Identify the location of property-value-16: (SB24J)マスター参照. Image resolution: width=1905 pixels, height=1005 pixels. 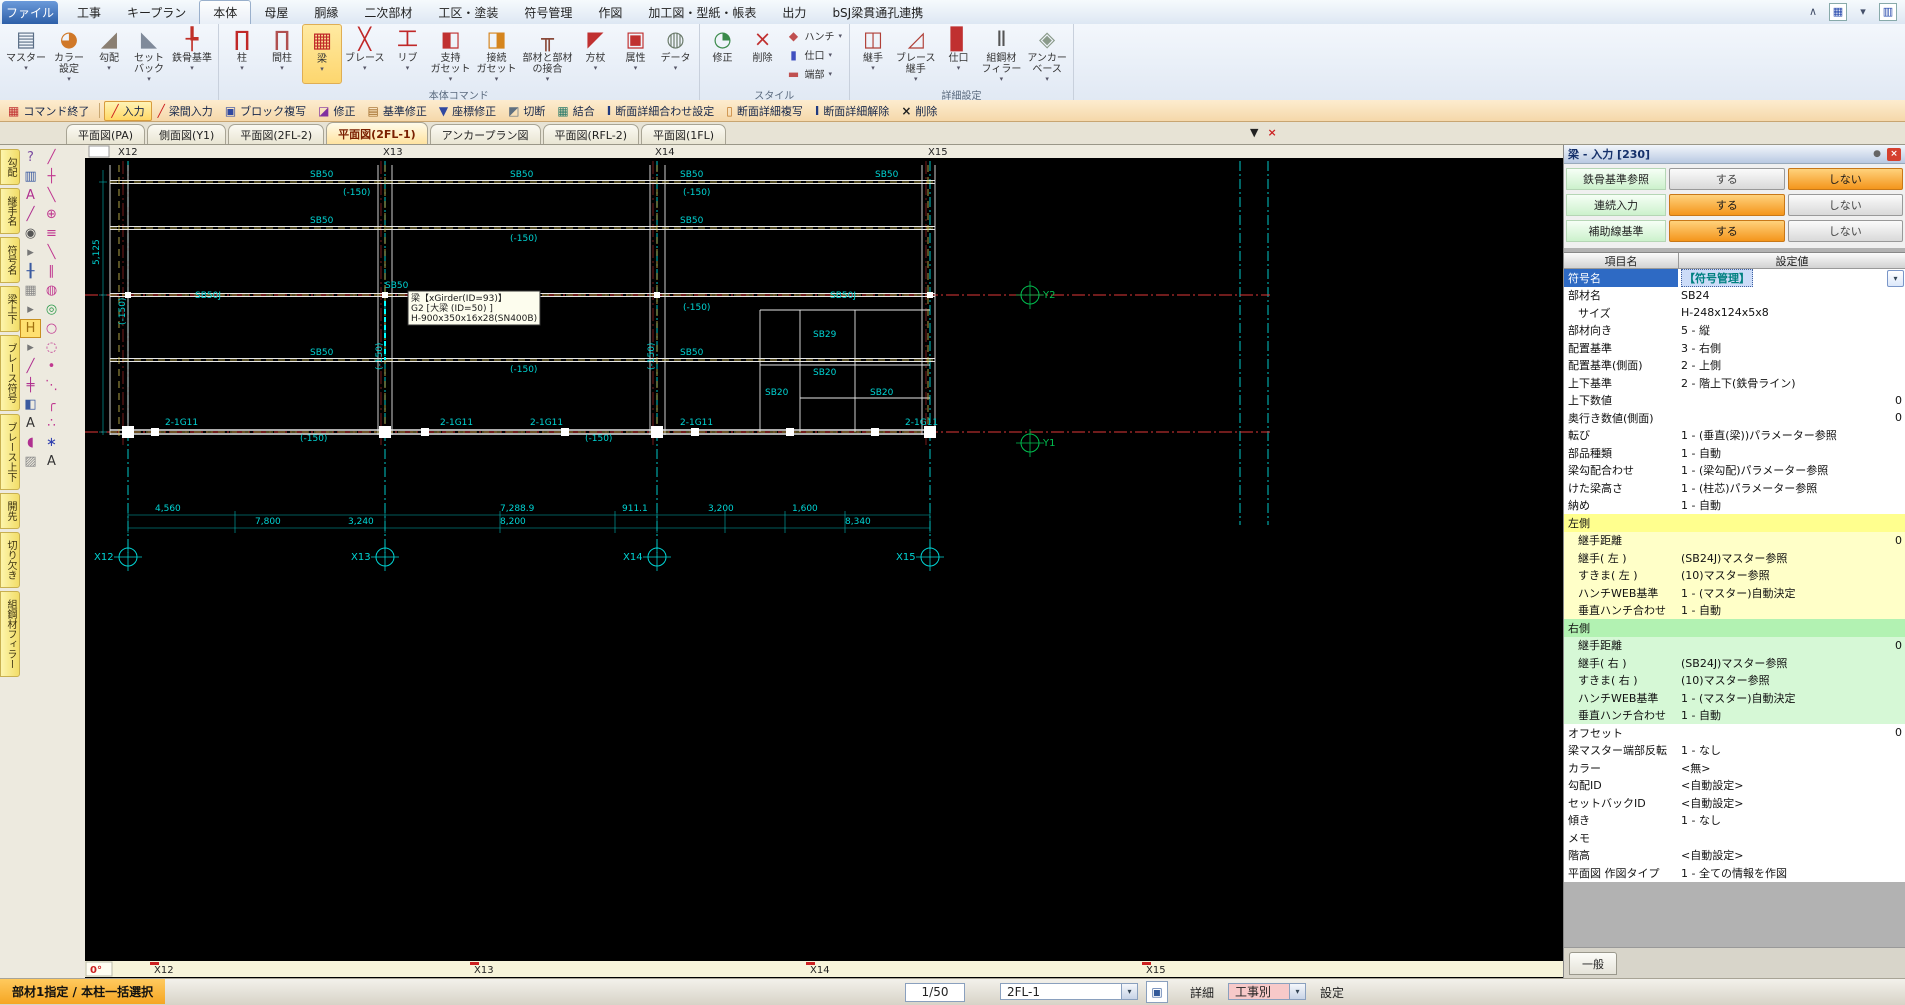
(1791, 558).